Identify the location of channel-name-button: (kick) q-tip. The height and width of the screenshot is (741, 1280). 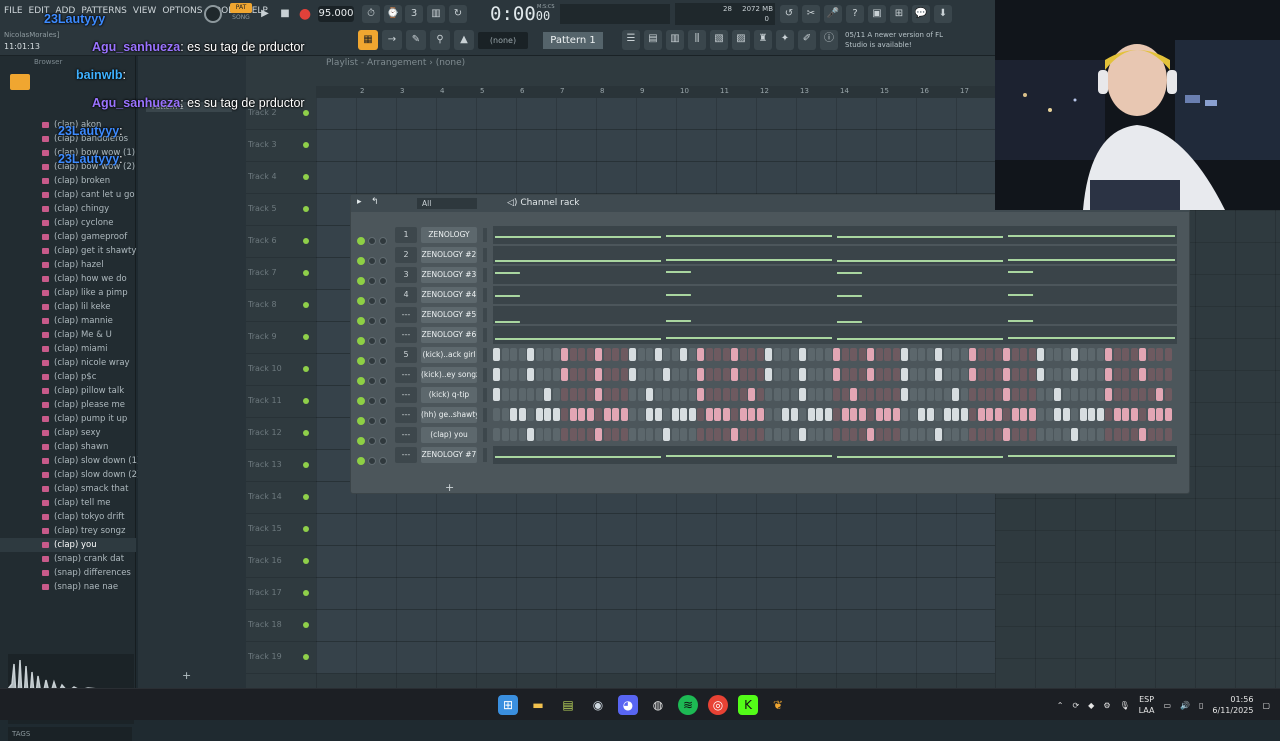
(449, 395).